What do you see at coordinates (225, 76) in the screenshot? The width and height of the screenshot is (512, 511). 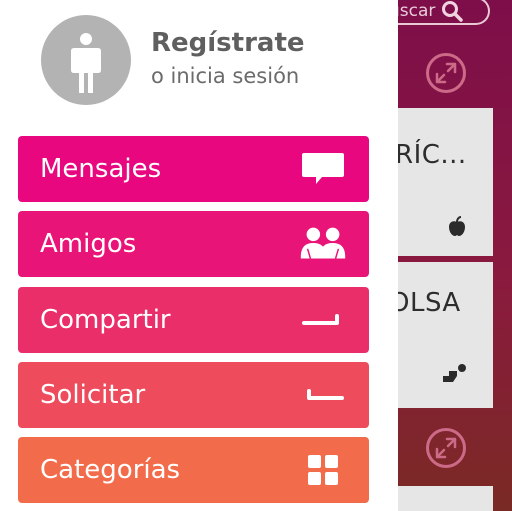 I see `login-link: o inicia sesión` at bounding box center [225, 76].